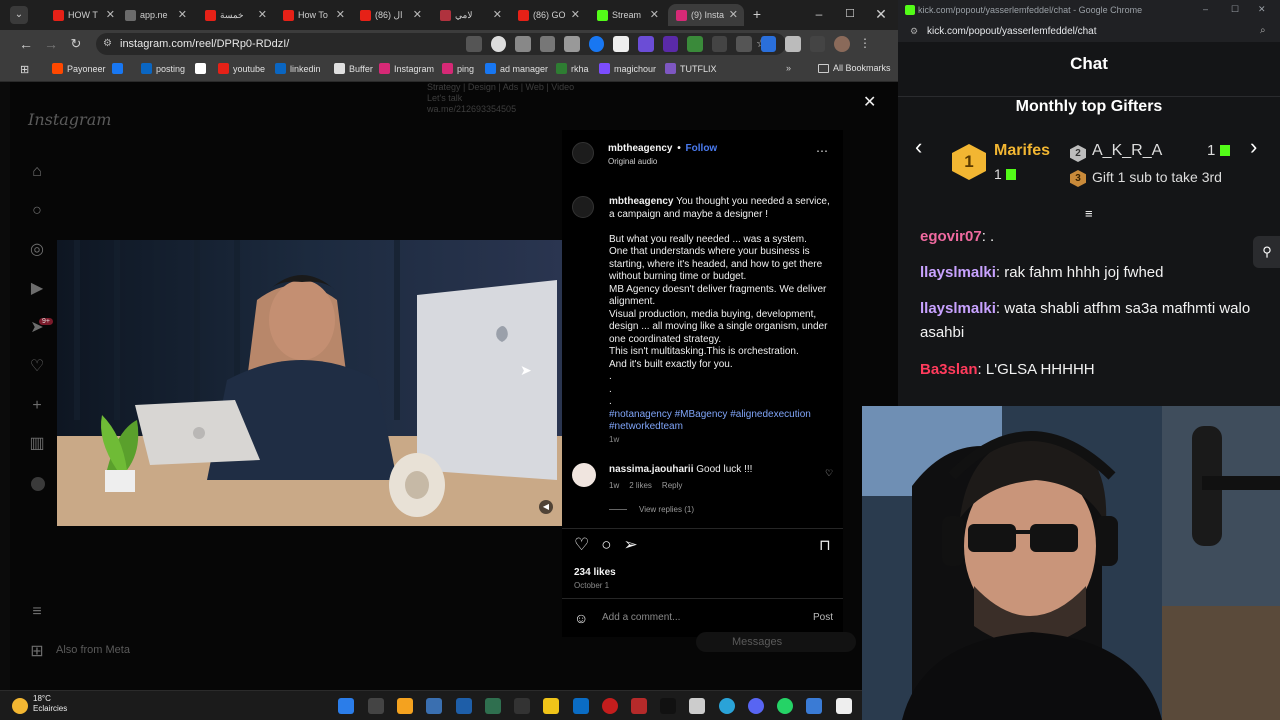  Describe the element at coordinates (155, 15) in the screenshot. I see `tab-2: app.ne ✕` at that location.